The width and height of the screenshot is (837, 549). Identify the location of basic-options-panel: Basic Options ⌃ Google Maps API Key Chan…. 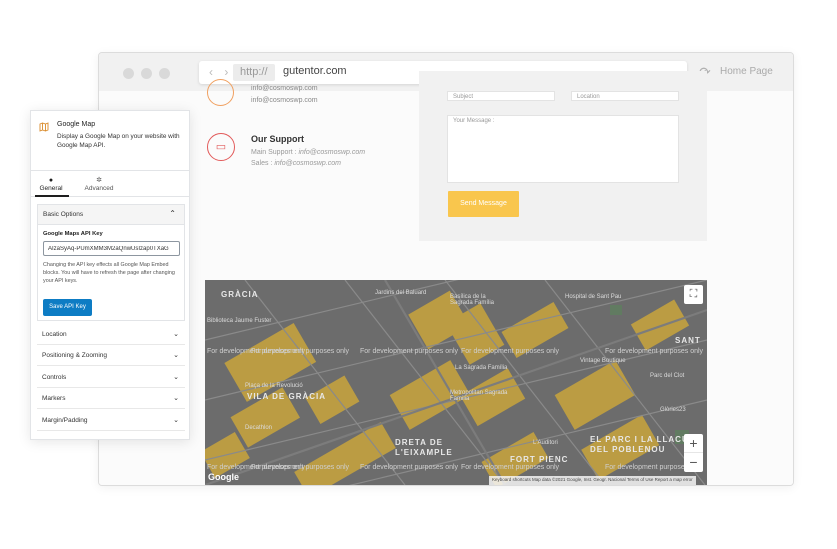
(111, 262).